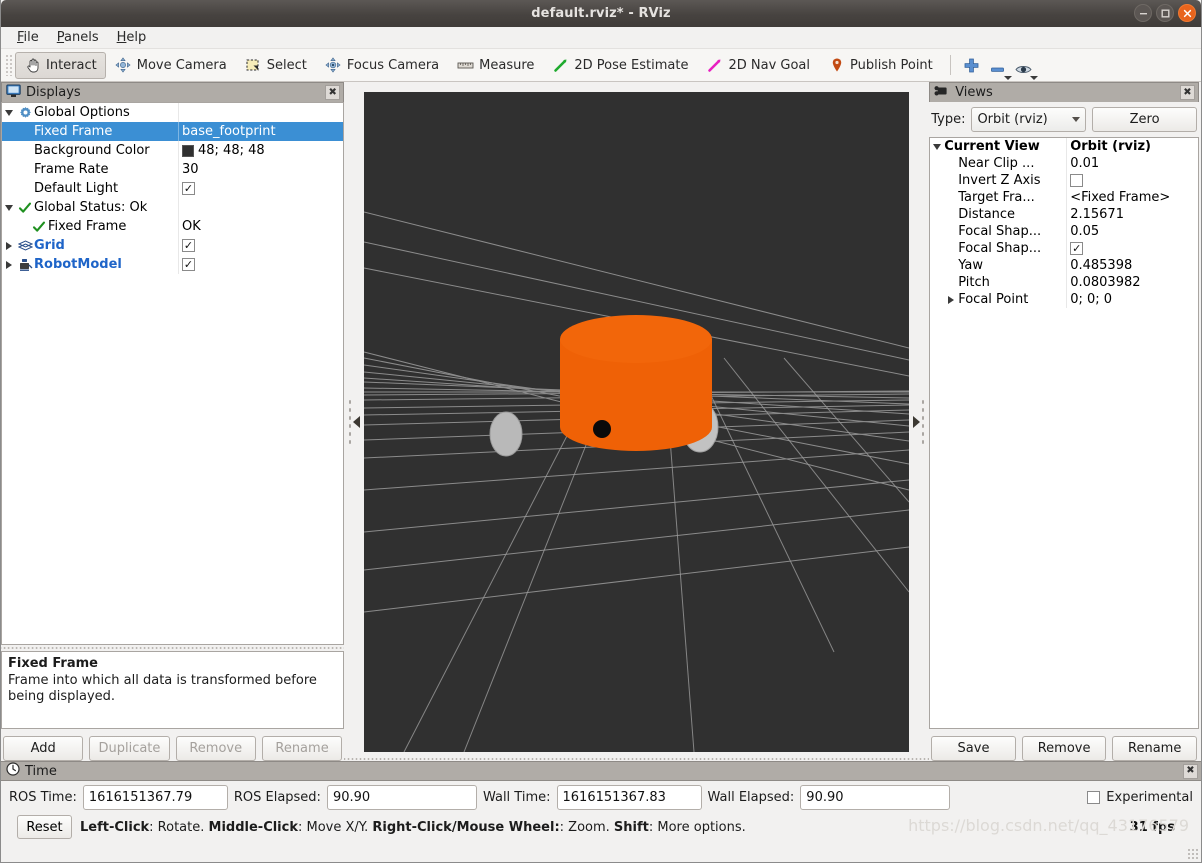  I want to click on toolbar-grip, so click(8, 65).